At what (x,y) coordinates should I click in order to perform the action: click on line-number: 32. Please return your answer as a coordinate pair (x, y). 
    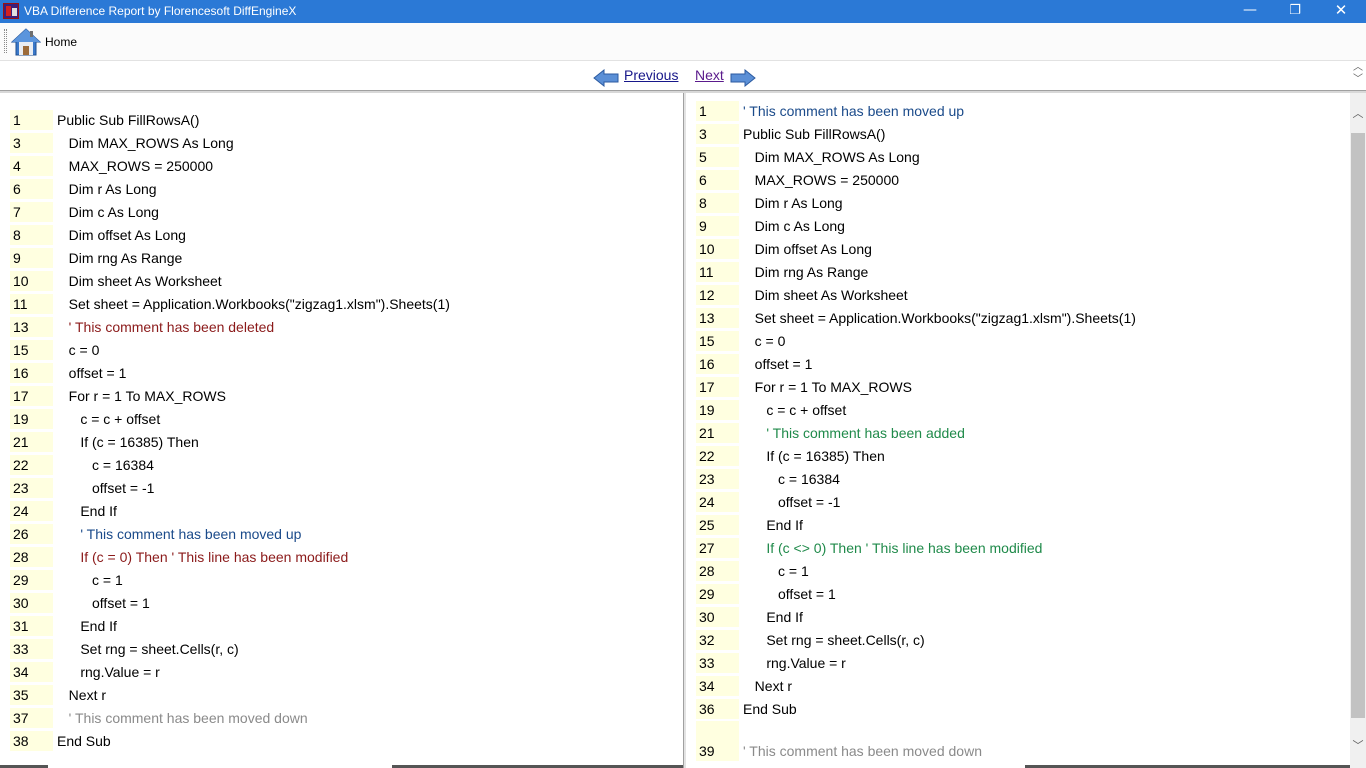
    Looking at the image, I should click on (717, 640).